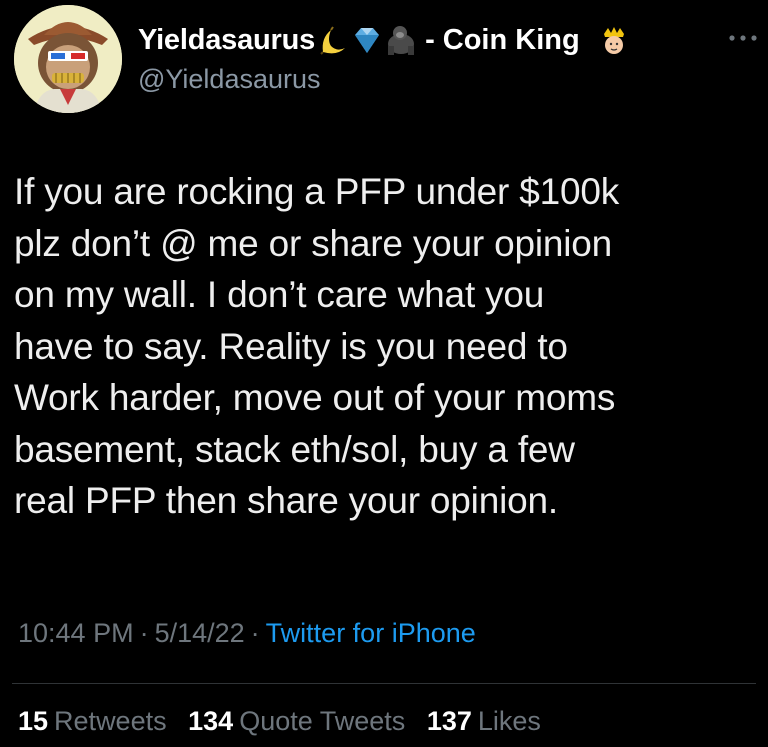 The height and width of the screenshot is (747, 768). I want to click on tweet-meta: 10:44 PM · 5/14/22 · Twitter for iPhone, so click(247, 633).